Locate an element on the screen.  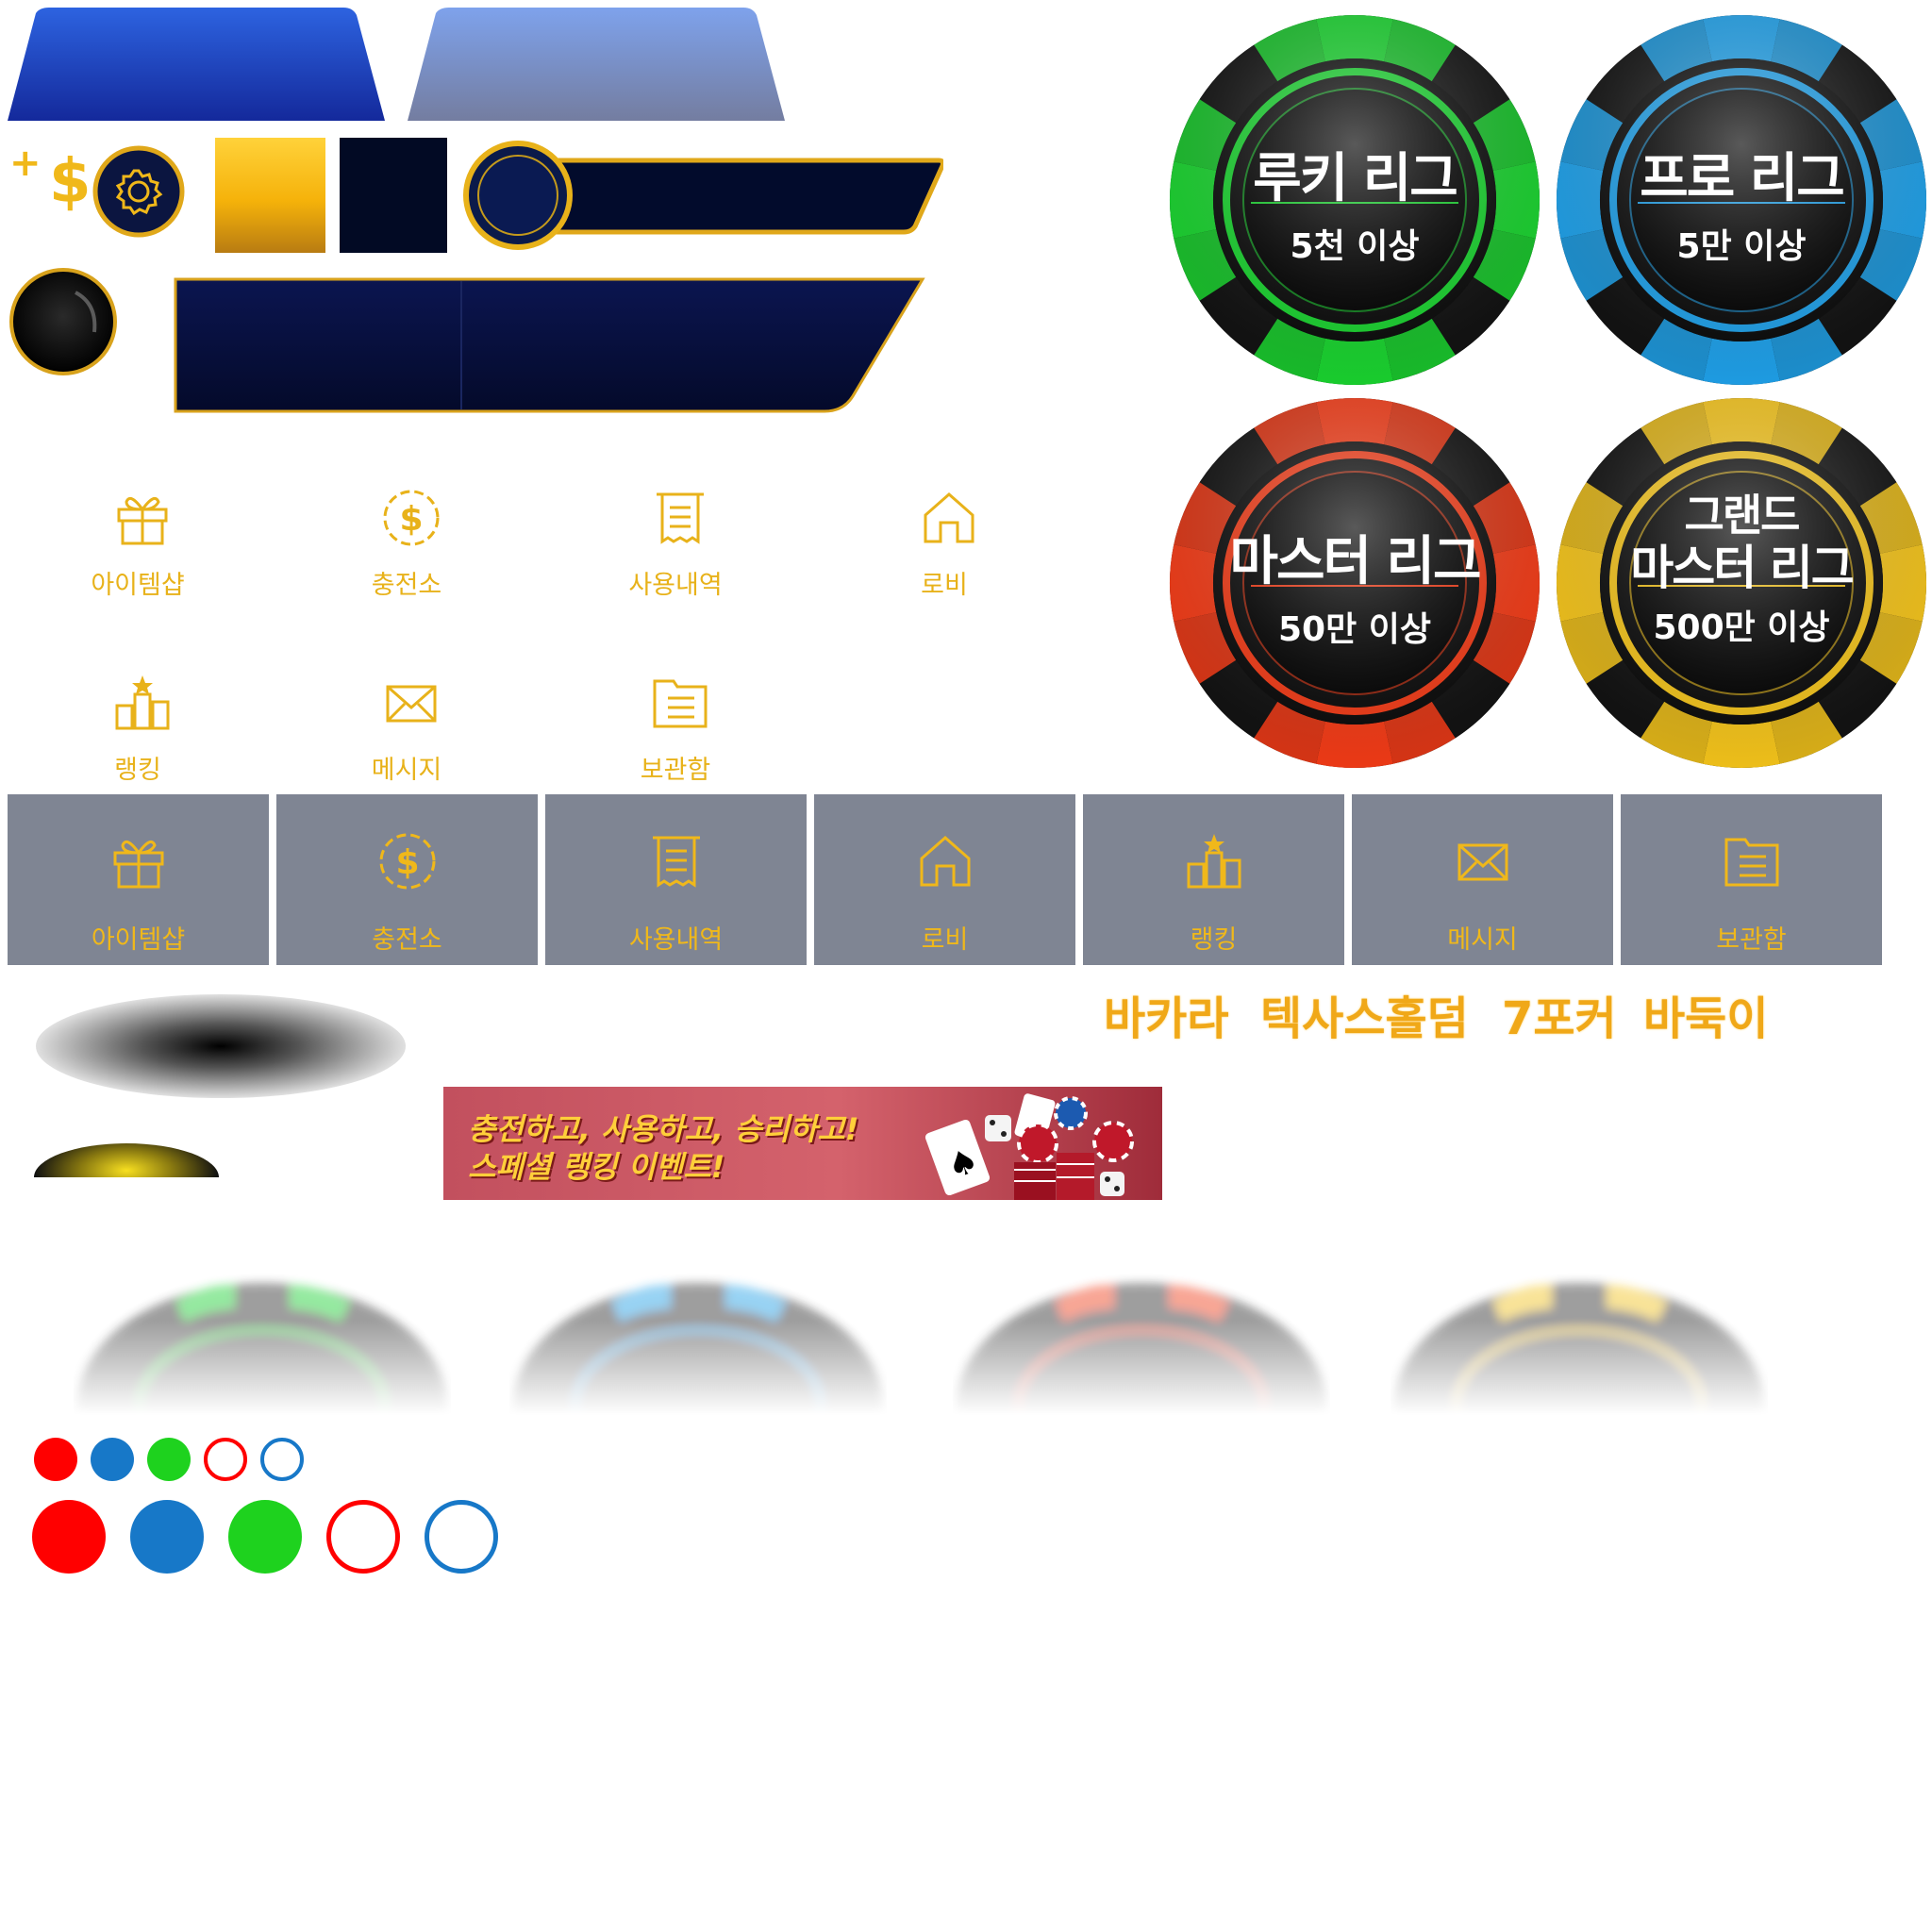
nav-tile-label: 메시지 is located at coordinates (1483, 940).